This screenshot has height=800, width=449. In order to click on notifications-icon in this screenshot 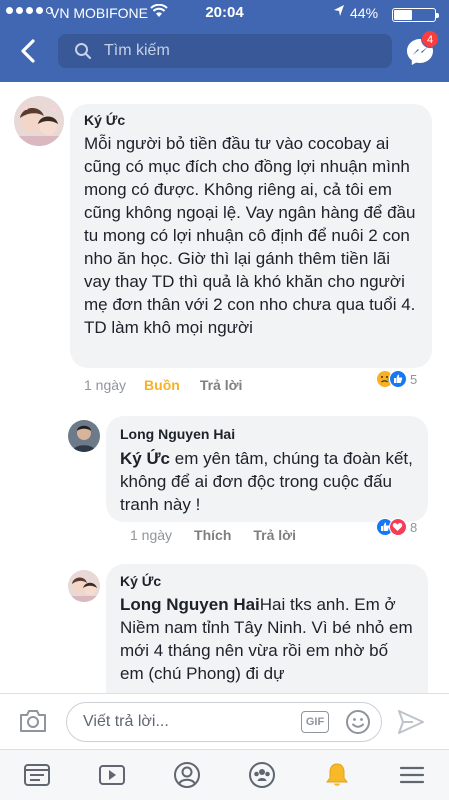, I will do `click(337, 775)`.